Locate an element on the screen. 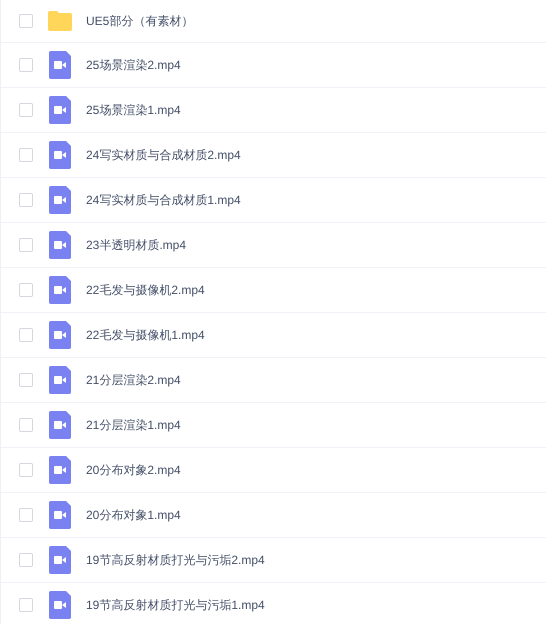 The width and height of the screenshot is (546, 624). file-name: 21分层渲染2.mp4 is located at coordinates (133, 380).